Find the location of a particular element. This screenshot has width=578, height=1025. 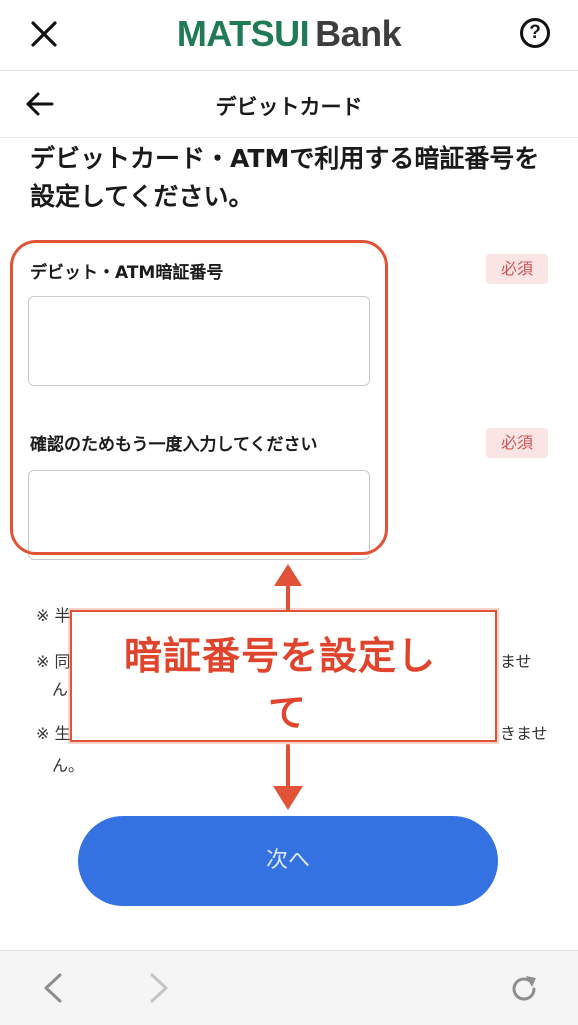

pin-confirm-input is located at coordinates (199, 515).